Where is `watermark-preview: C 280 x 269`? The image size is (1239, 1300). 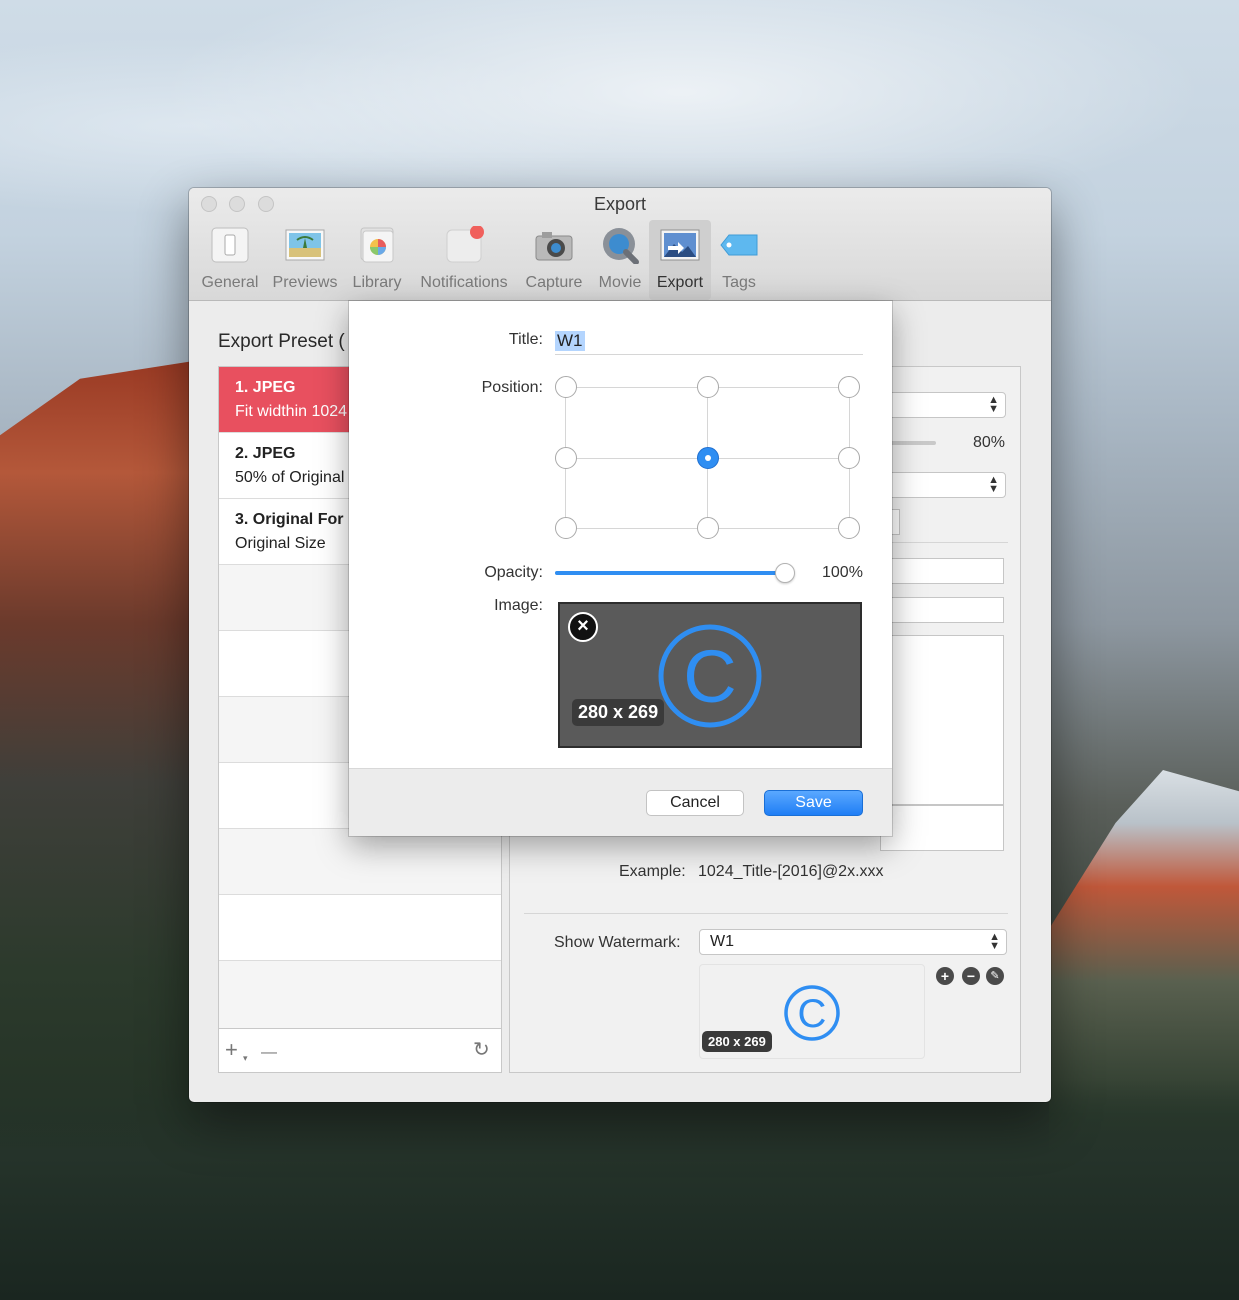 watermark-preview: C 280 x 269 is located at coordinates (812, 1011).